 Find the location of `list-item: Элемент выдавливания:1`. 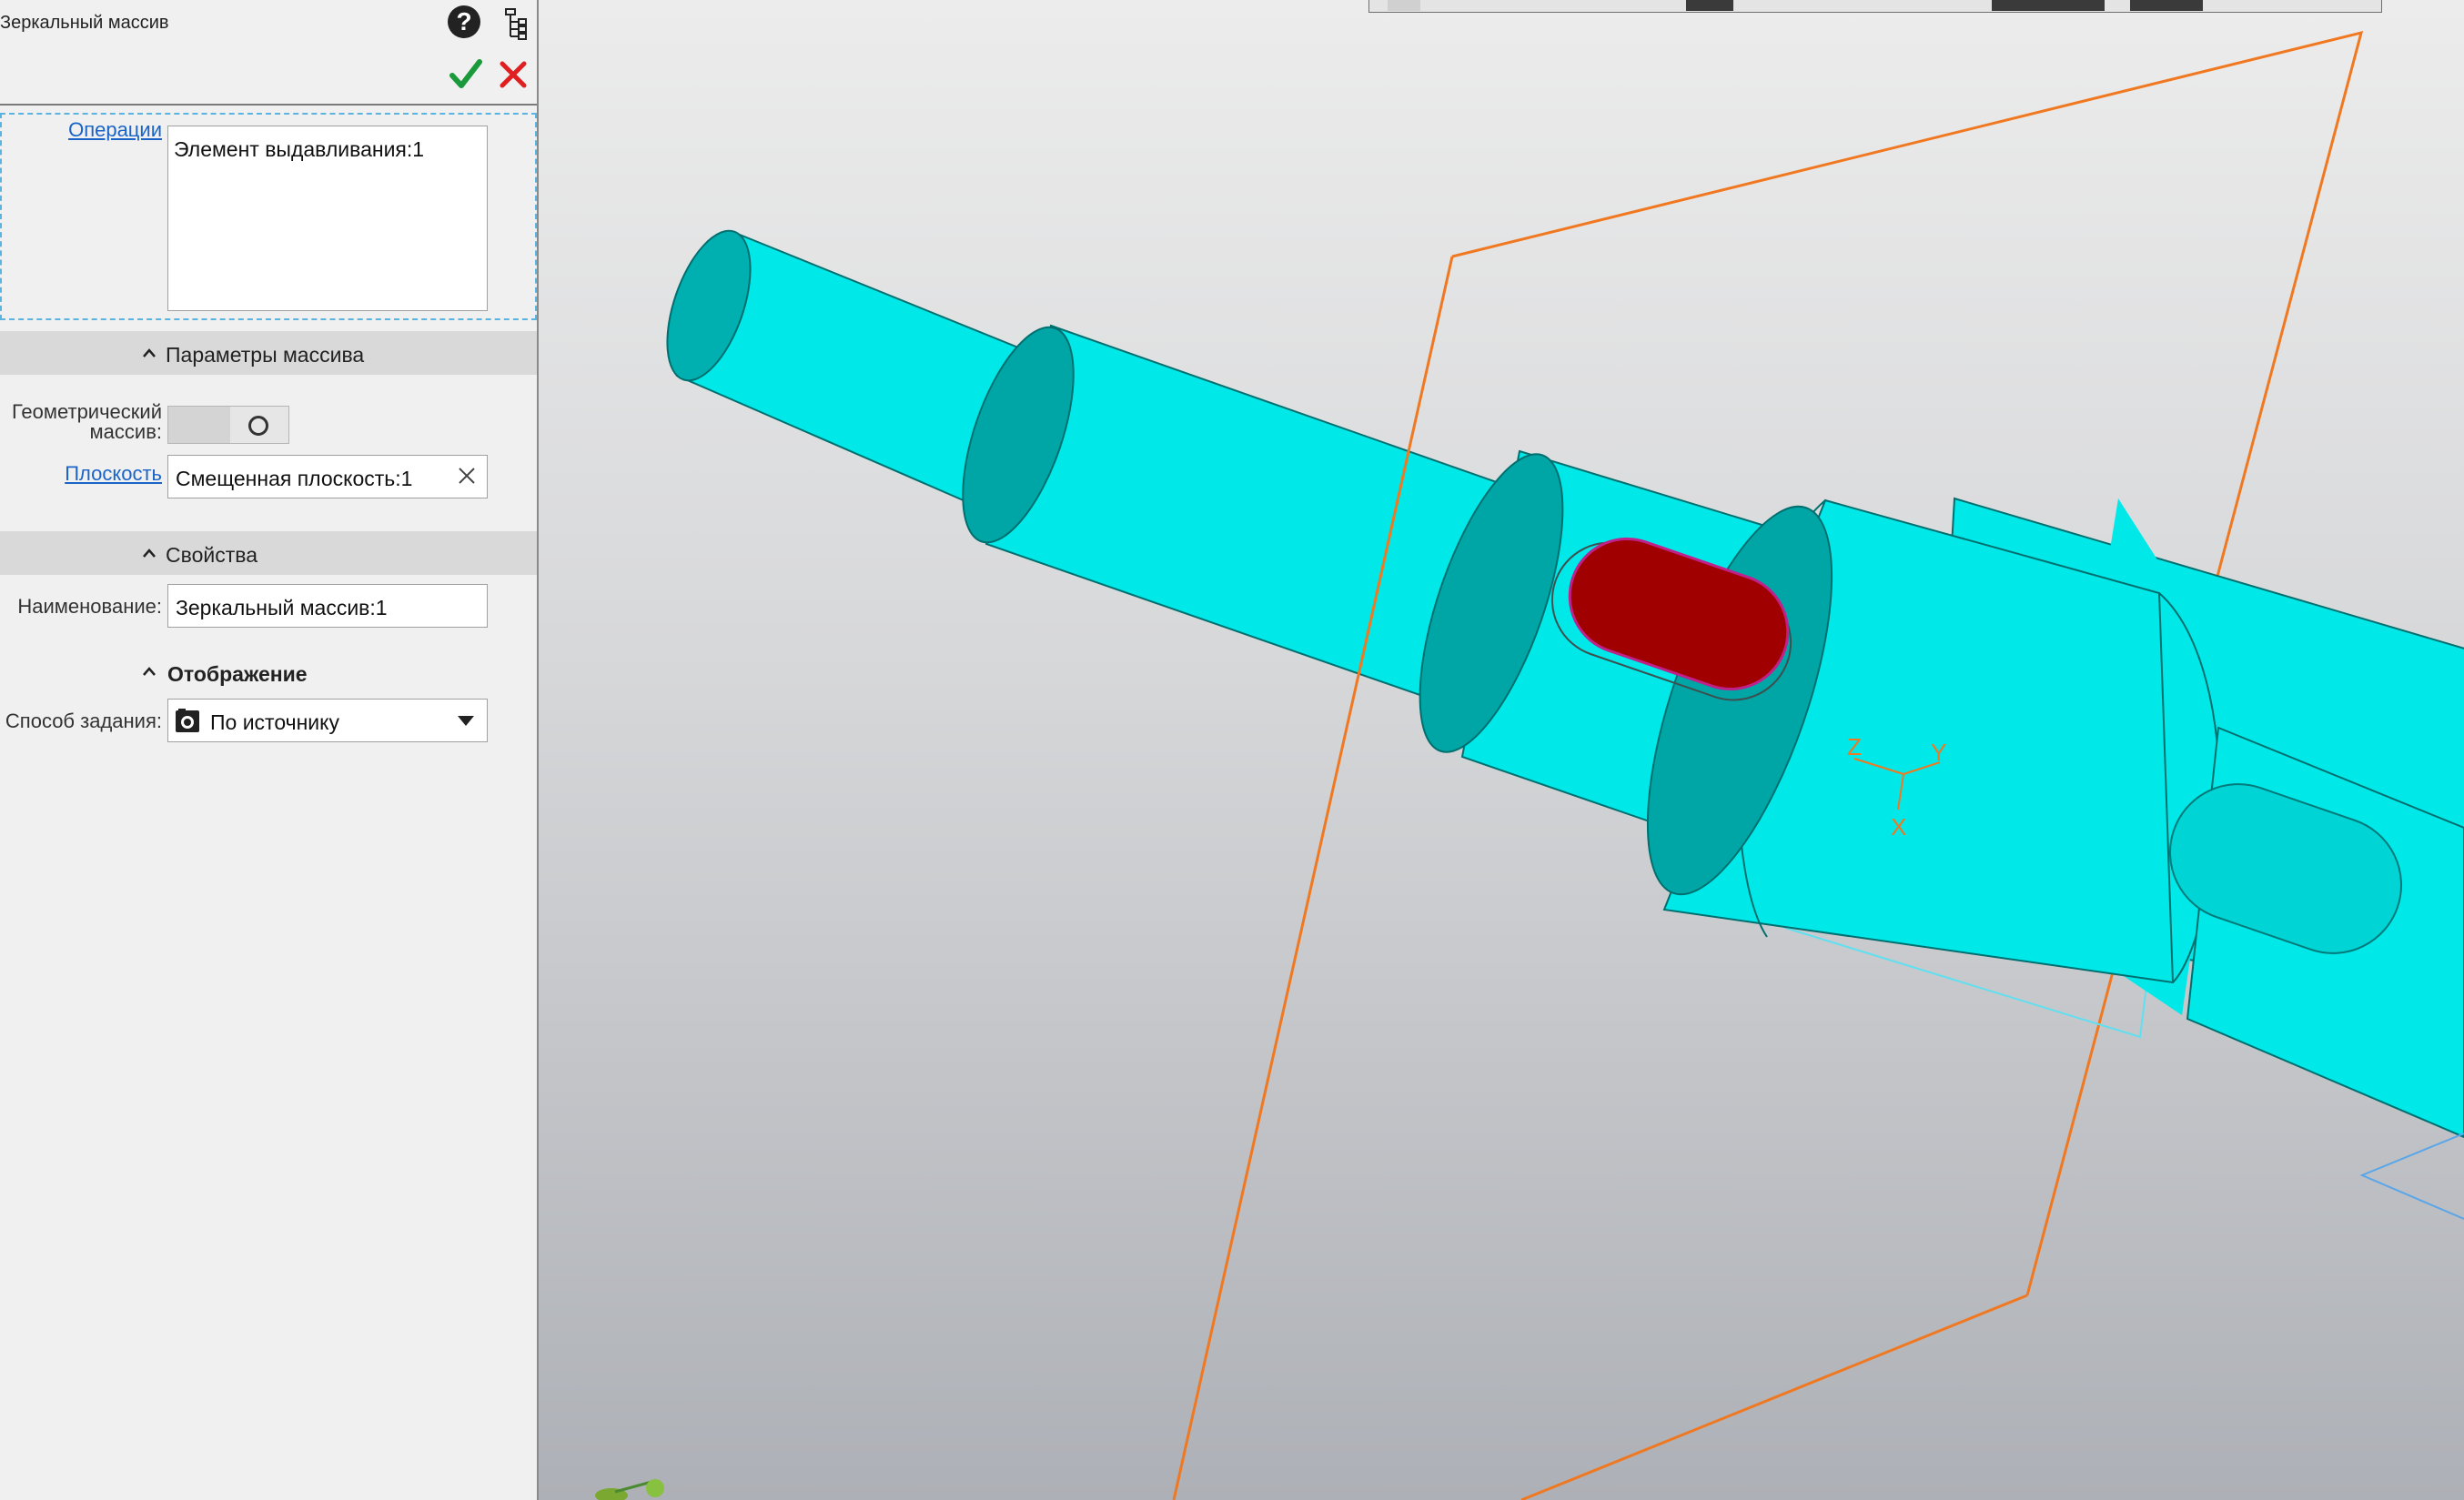

list-item: Элемент выдавливания:1 is located at coordinates (299, 149).